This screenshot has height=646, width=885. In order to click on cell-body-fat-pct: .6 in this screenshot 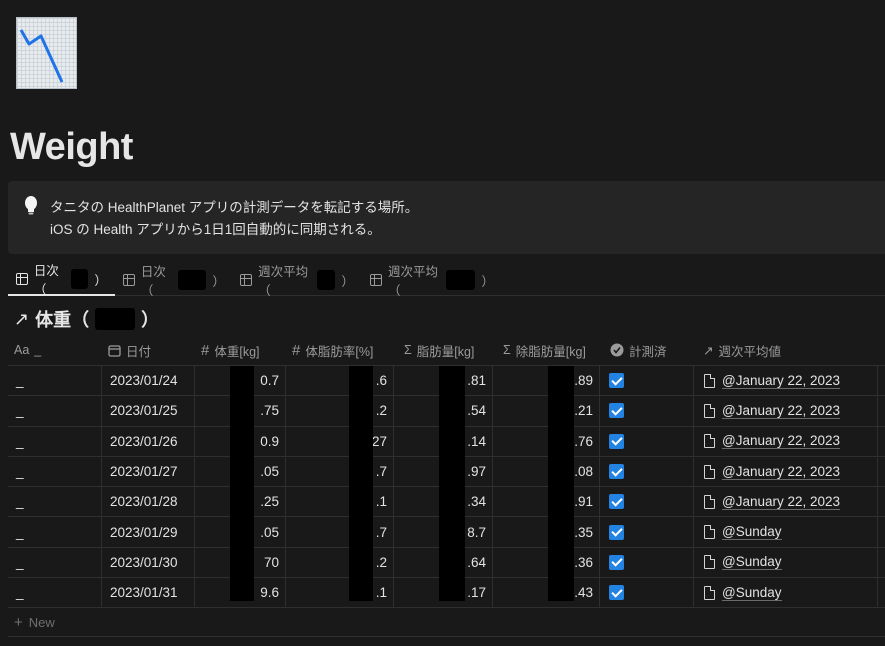, I will do `click(340, 381)`.